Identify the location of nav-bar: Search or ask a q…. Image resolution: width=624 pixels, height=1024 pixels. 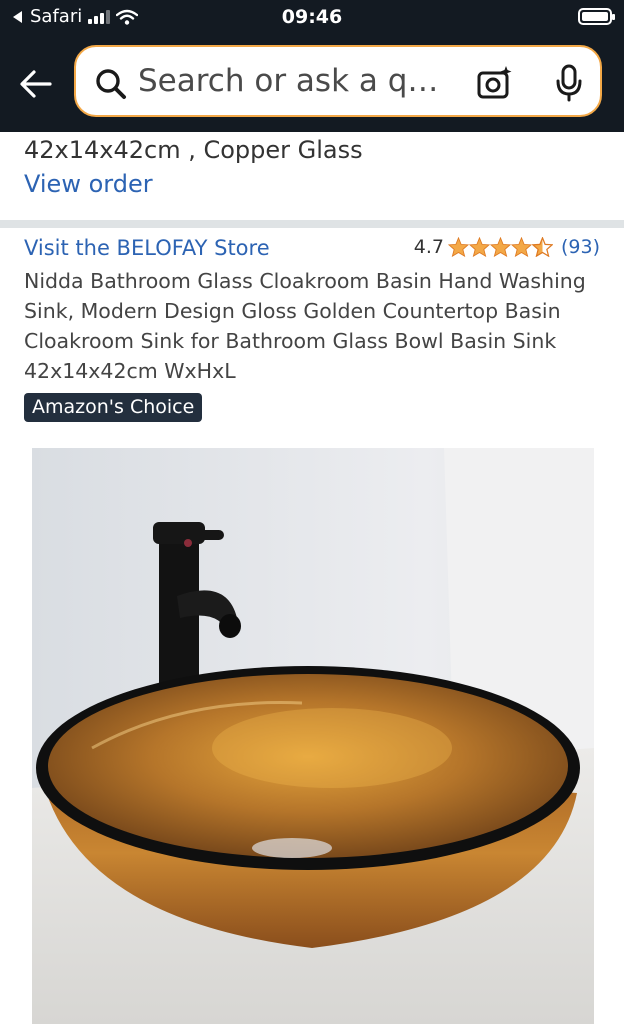
(312, 84).